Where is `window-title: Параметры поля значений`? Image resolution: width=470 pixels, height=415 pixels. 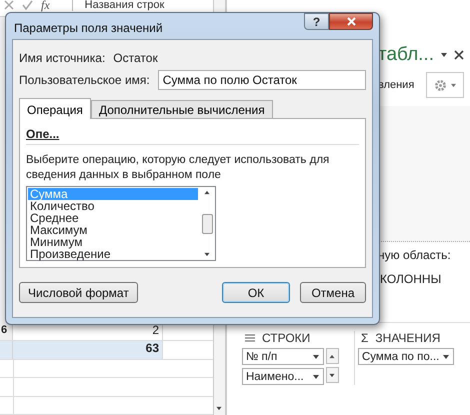
window-title: Параметры поля значений is located at coordinates (88, 27).